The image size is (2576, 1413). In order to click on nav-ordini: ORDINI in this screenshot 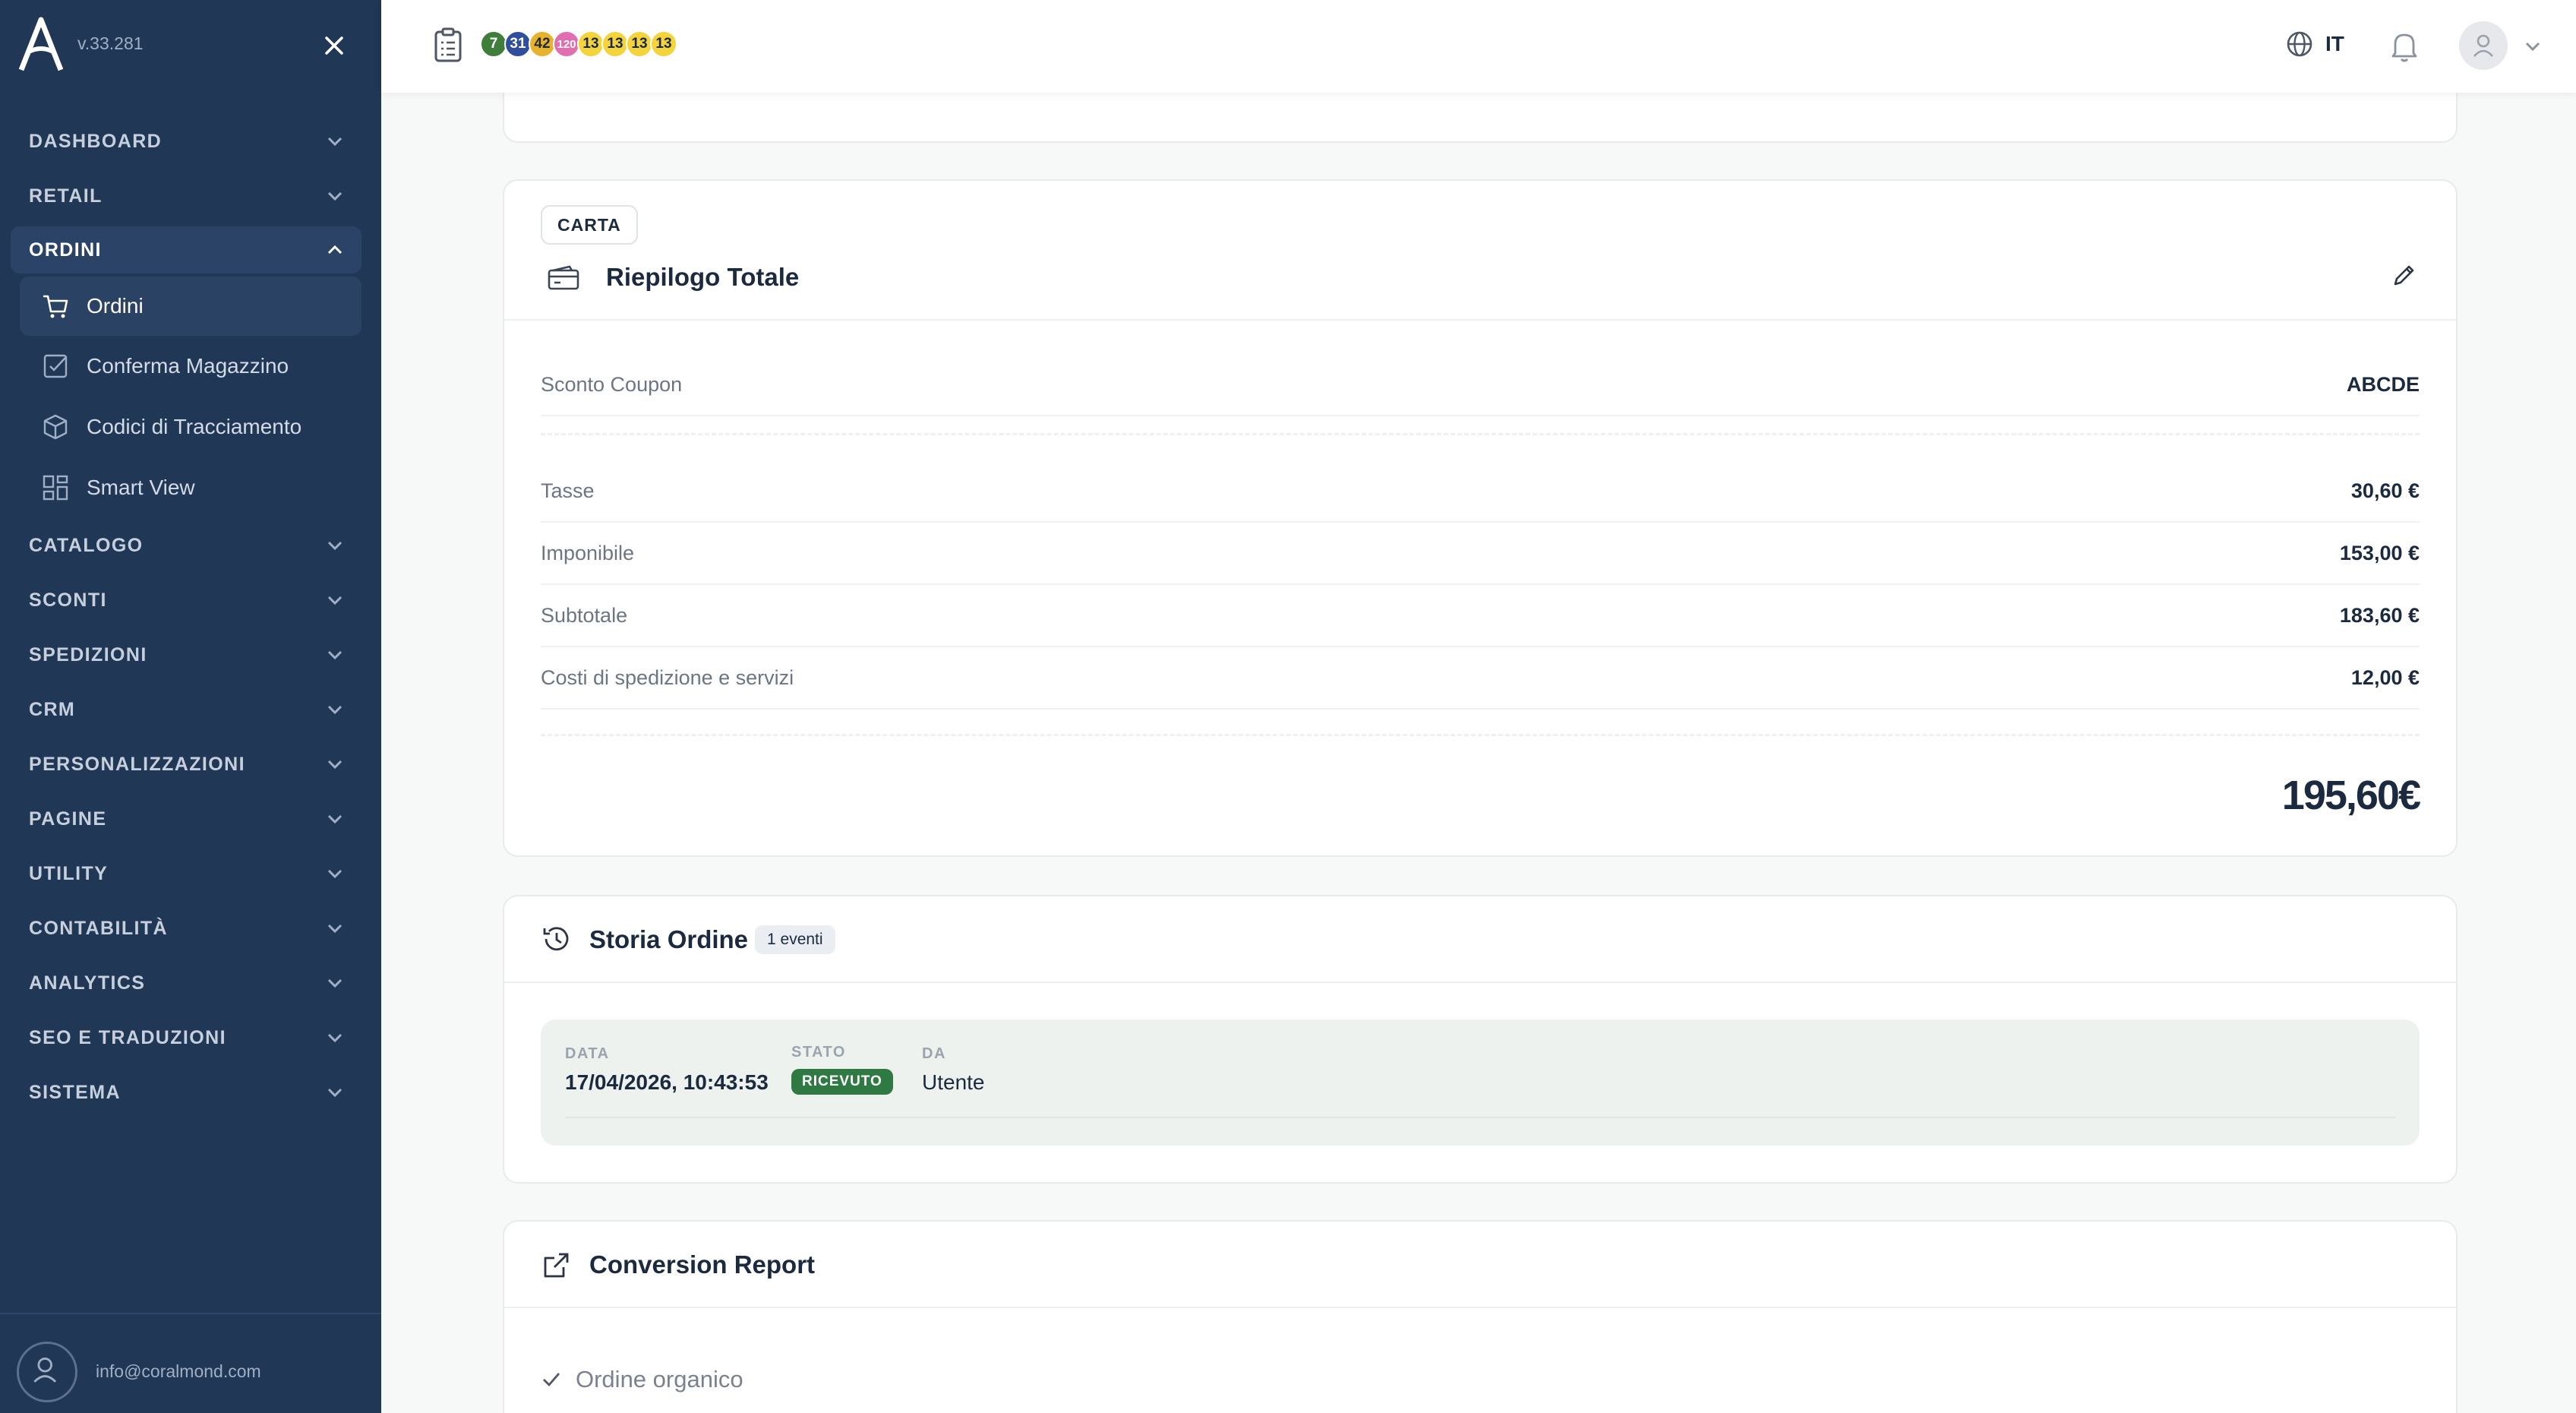, I will do `click(186, 249)`.